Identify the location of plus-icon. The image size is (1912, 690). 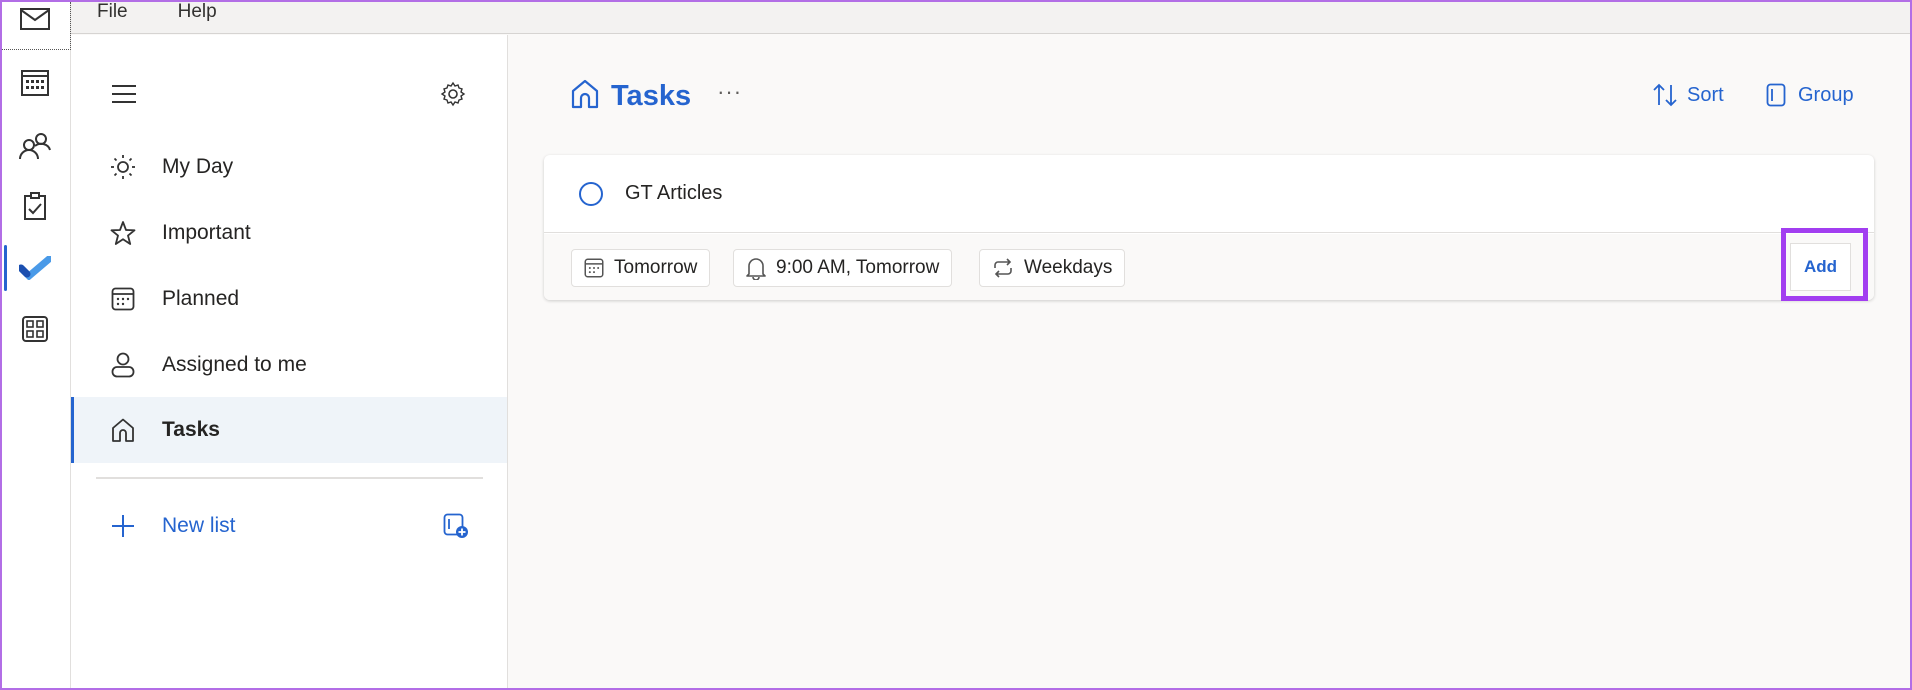
(123, 526).